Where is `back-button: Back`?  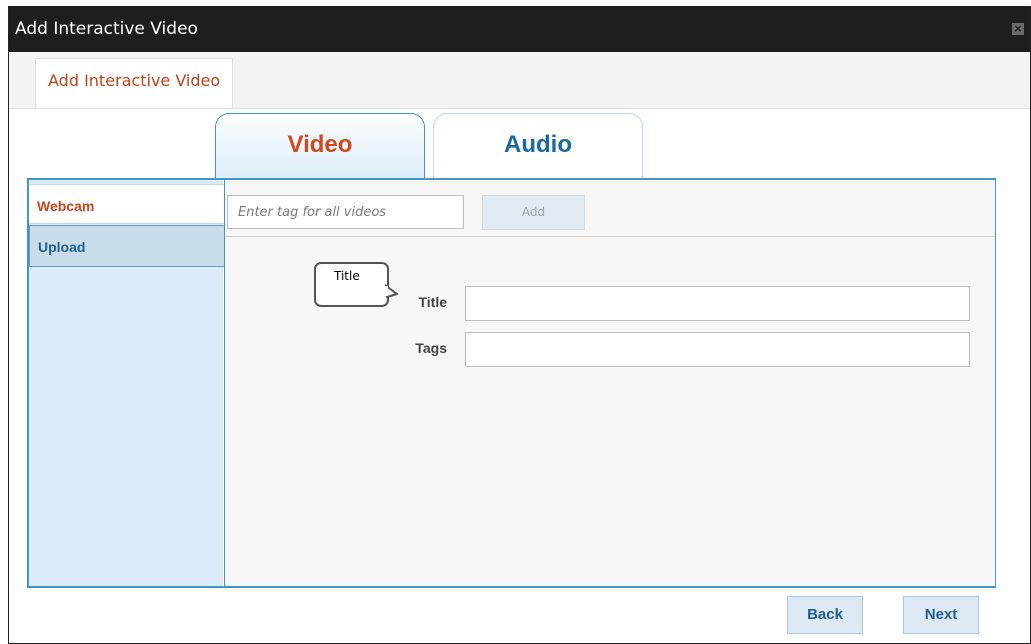 back-button: Back is located at coordinates (825, 615).